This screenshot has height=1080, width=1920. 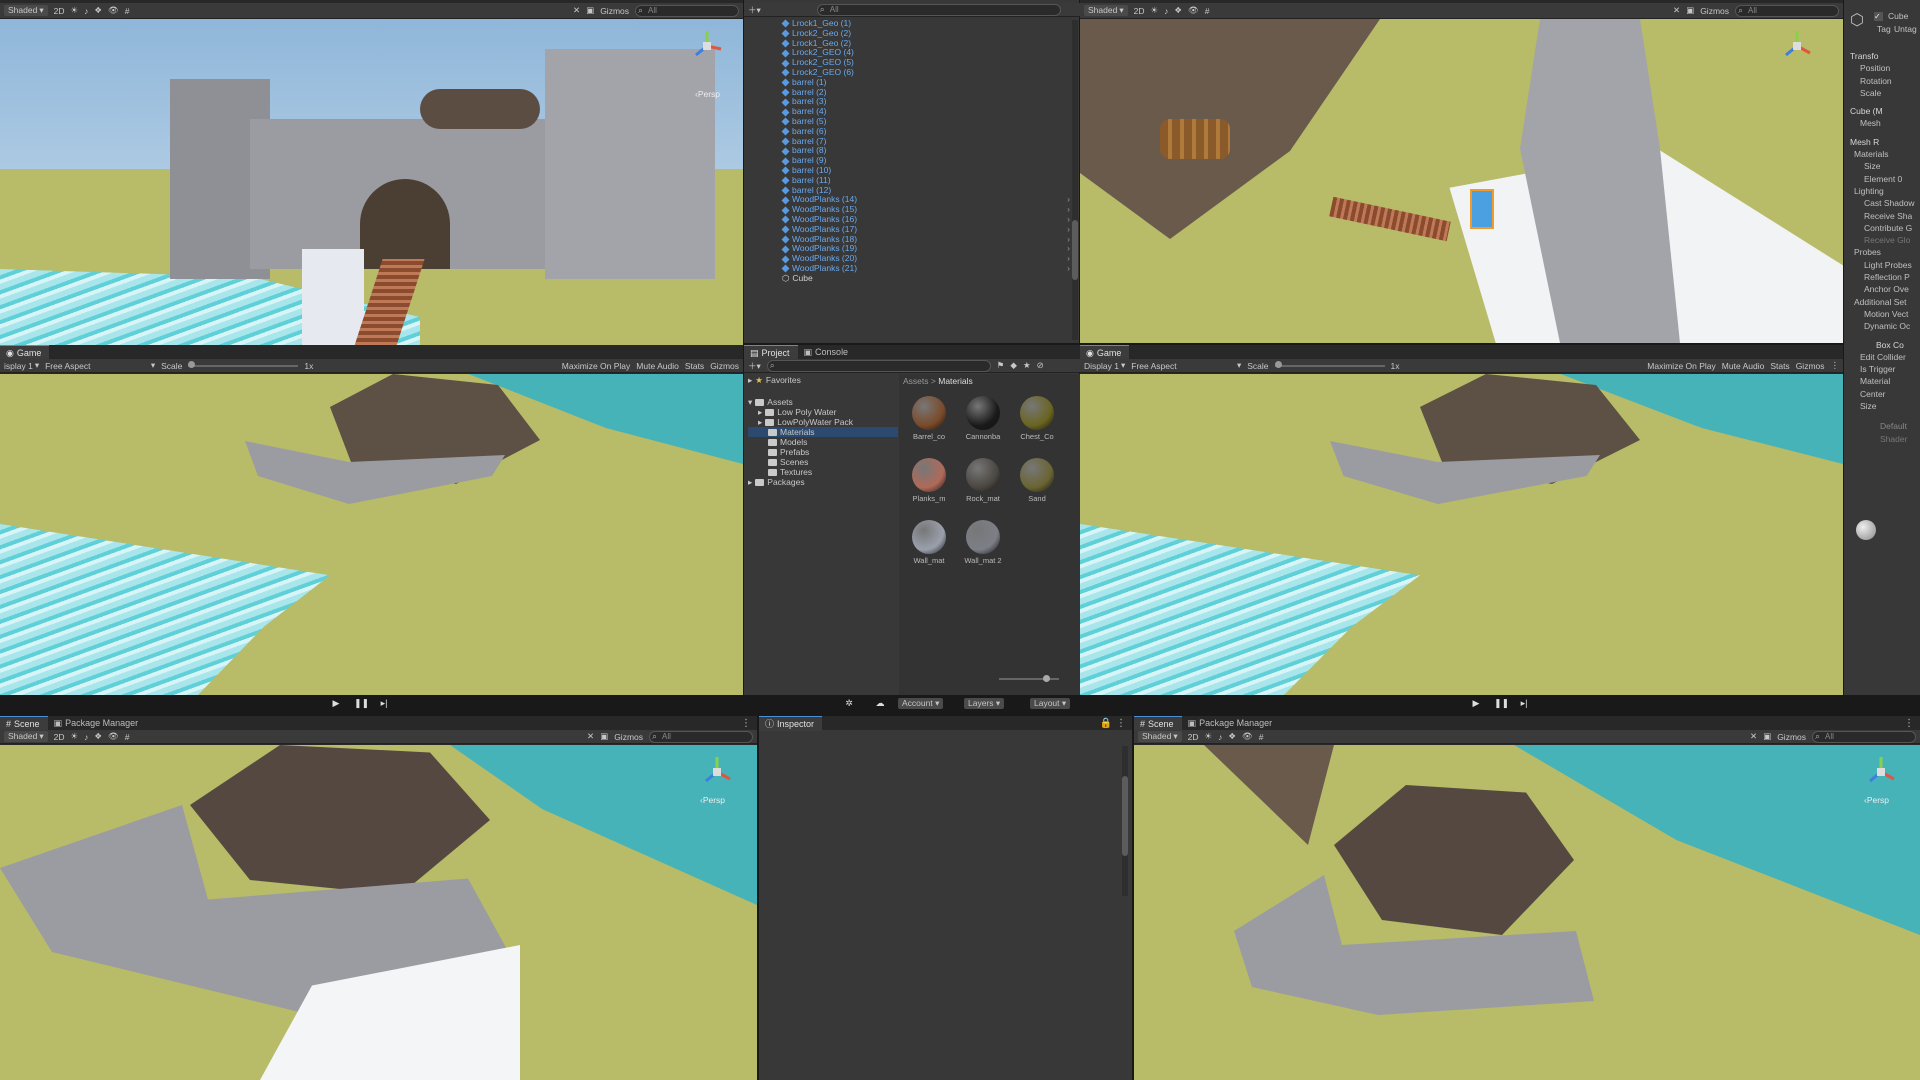 I want to click on inspector-row: Materials, so click(x=1885, y=154).